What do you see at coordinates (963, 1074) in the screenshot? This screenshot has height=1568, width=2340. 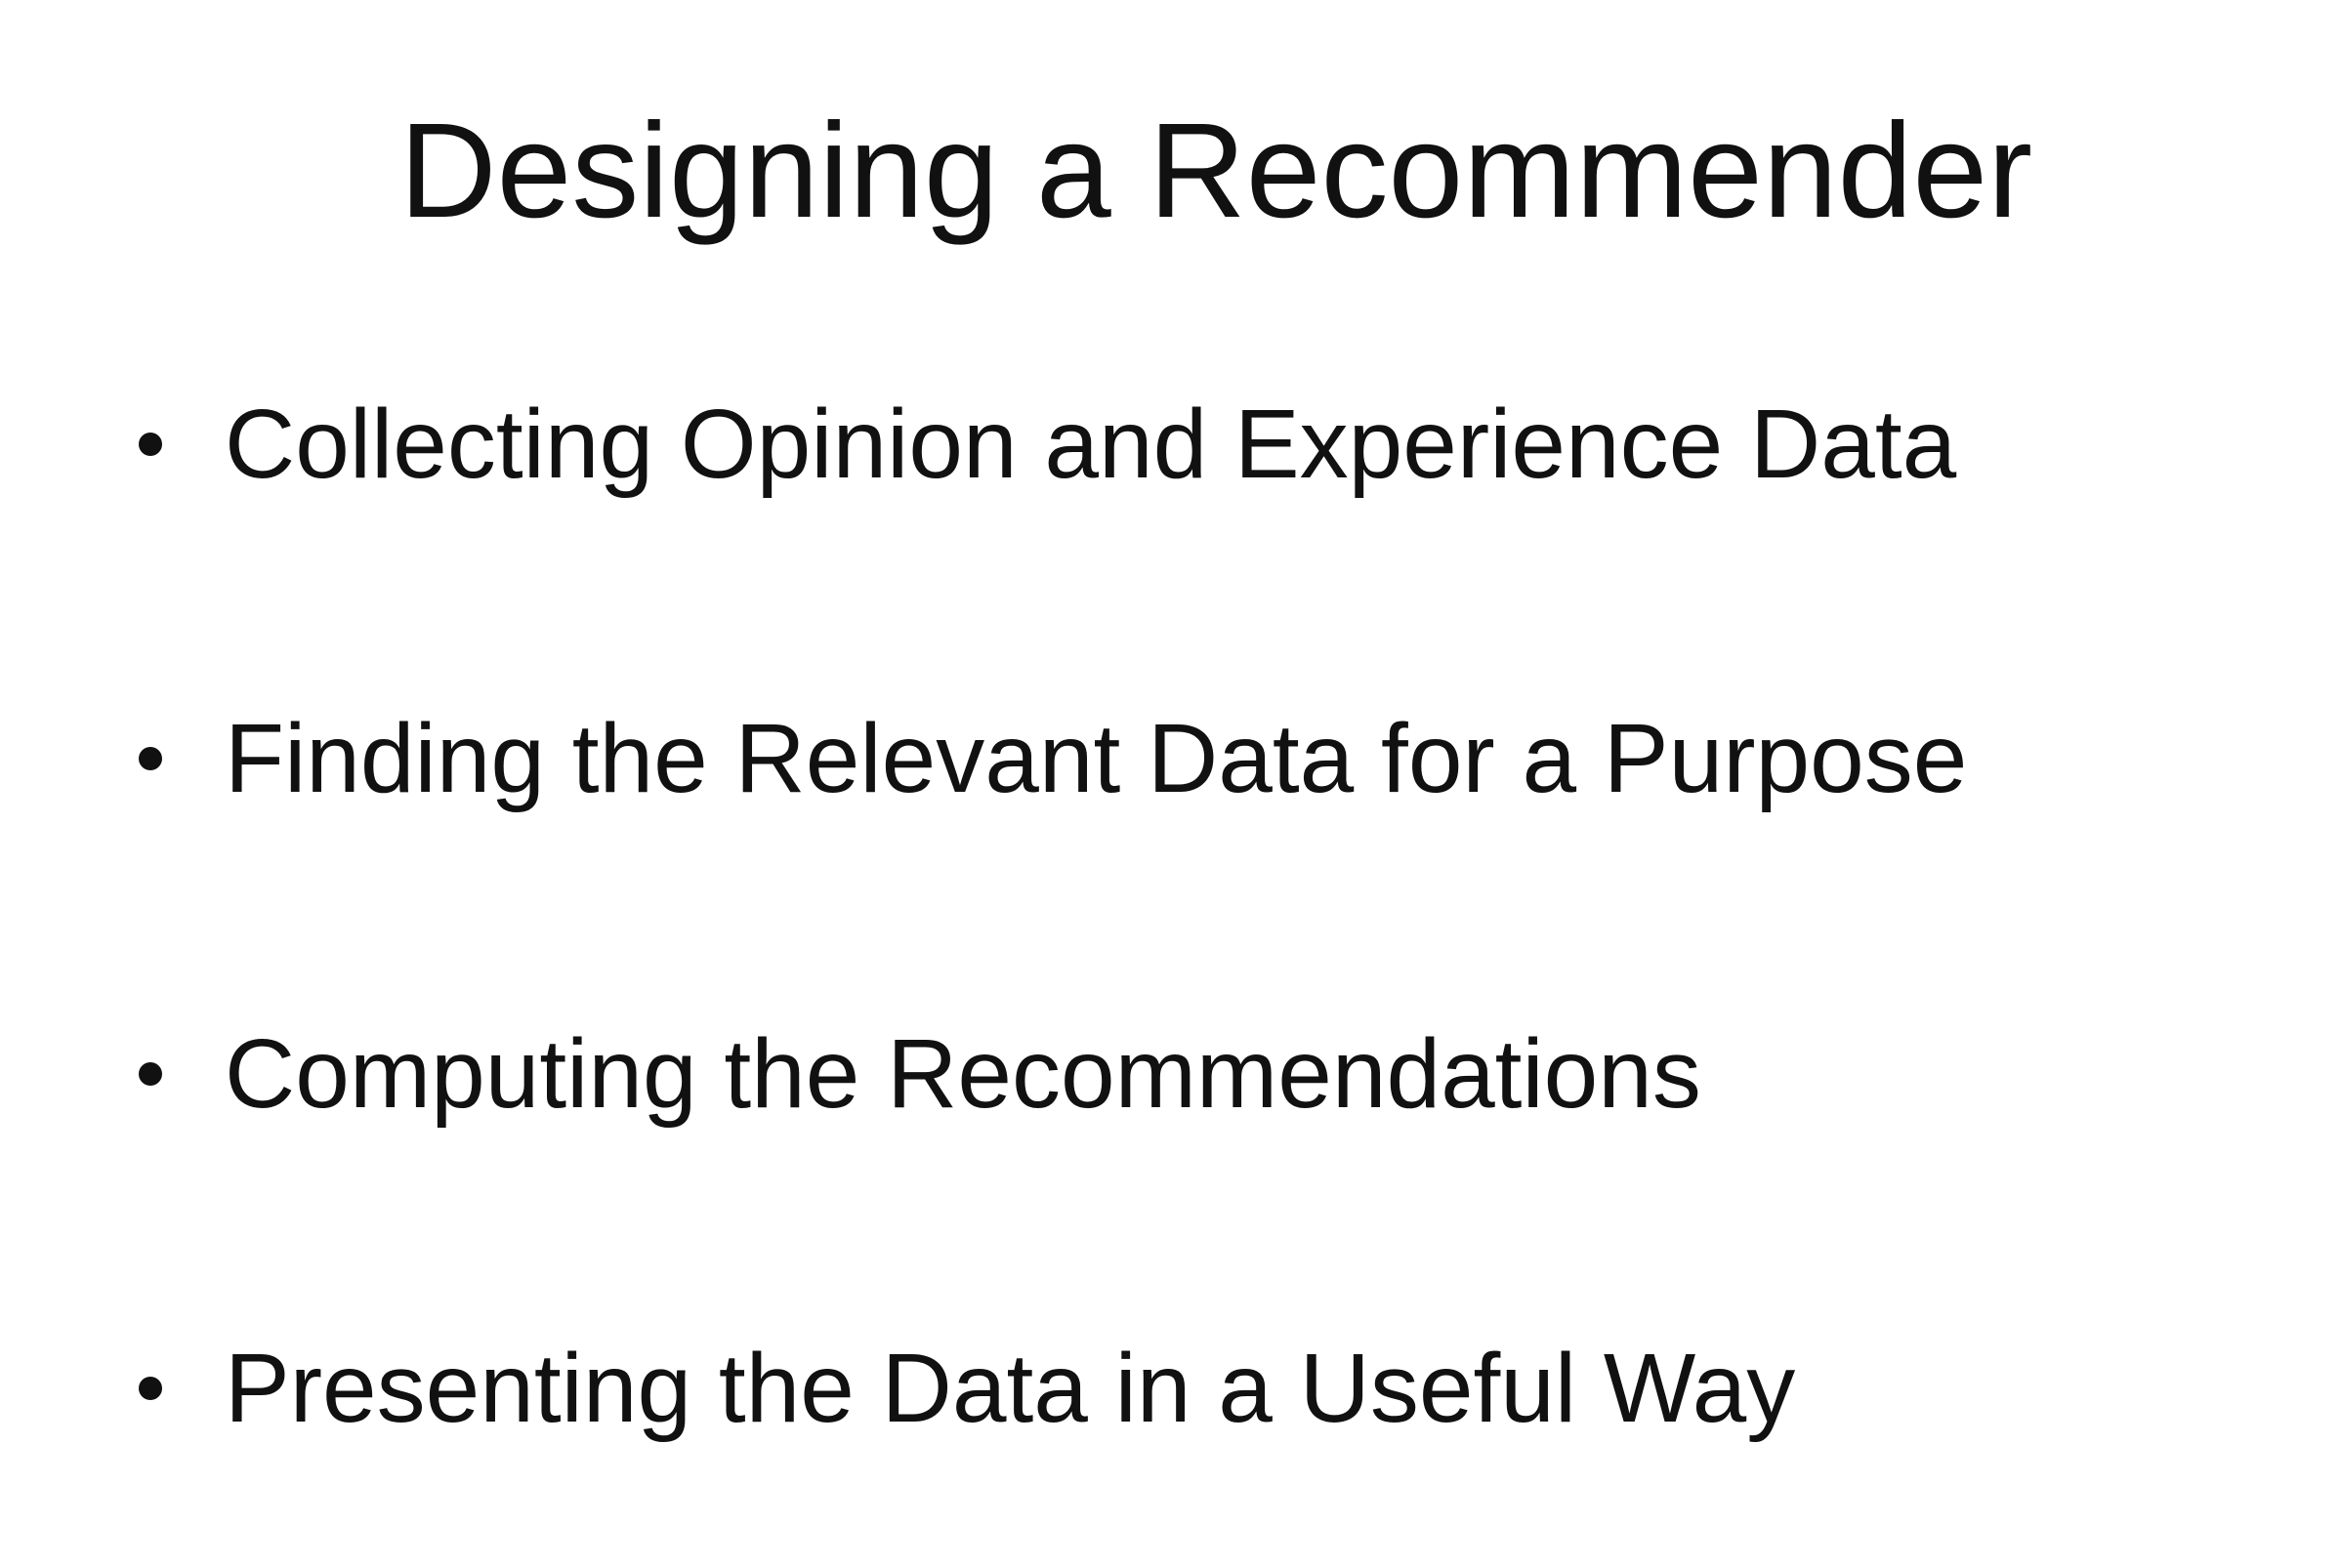 I see `bullet-text: Computing the Recommendations` at bounding box center [963, 1074].